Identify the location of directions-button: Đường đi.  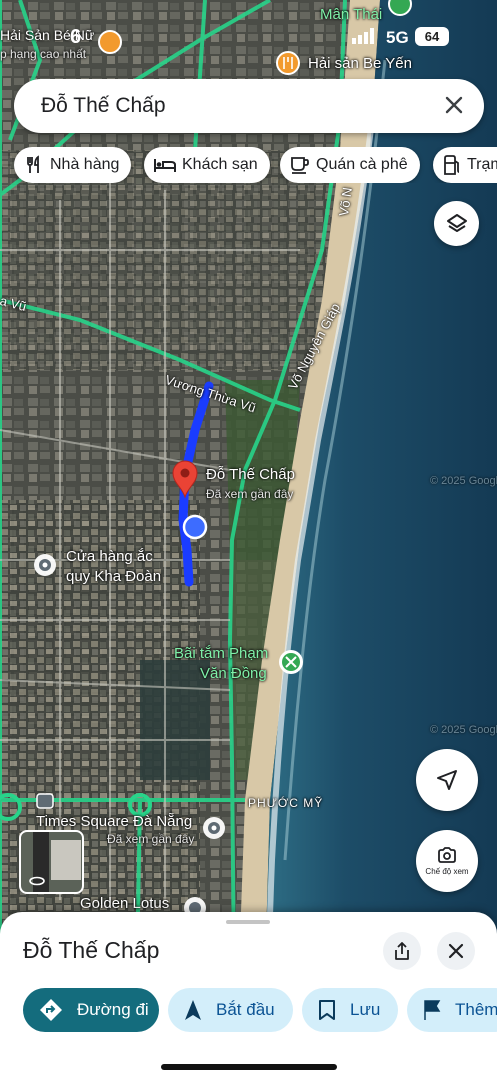
(91, 1010).